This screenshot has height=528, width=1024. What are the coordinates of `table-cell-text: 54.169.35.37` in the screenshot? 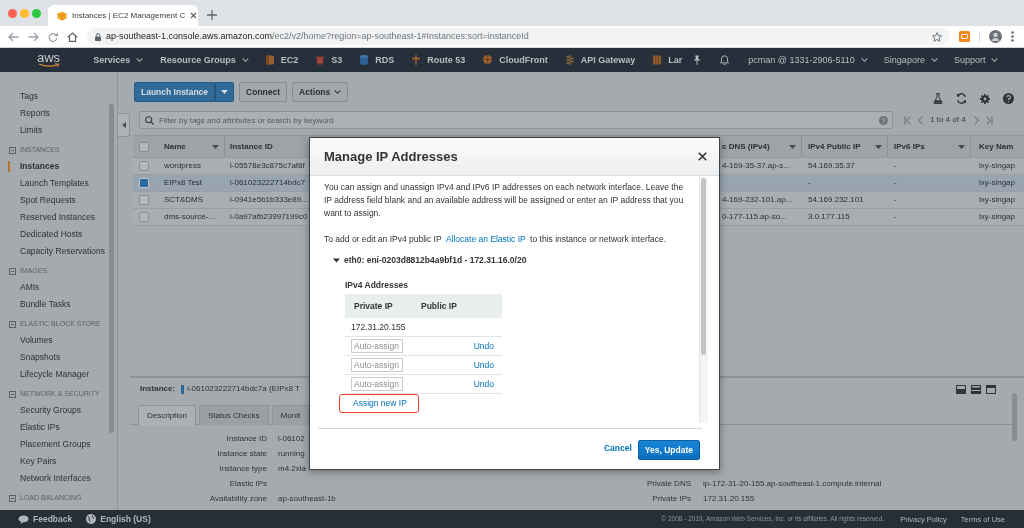 It's located at (831, 166).